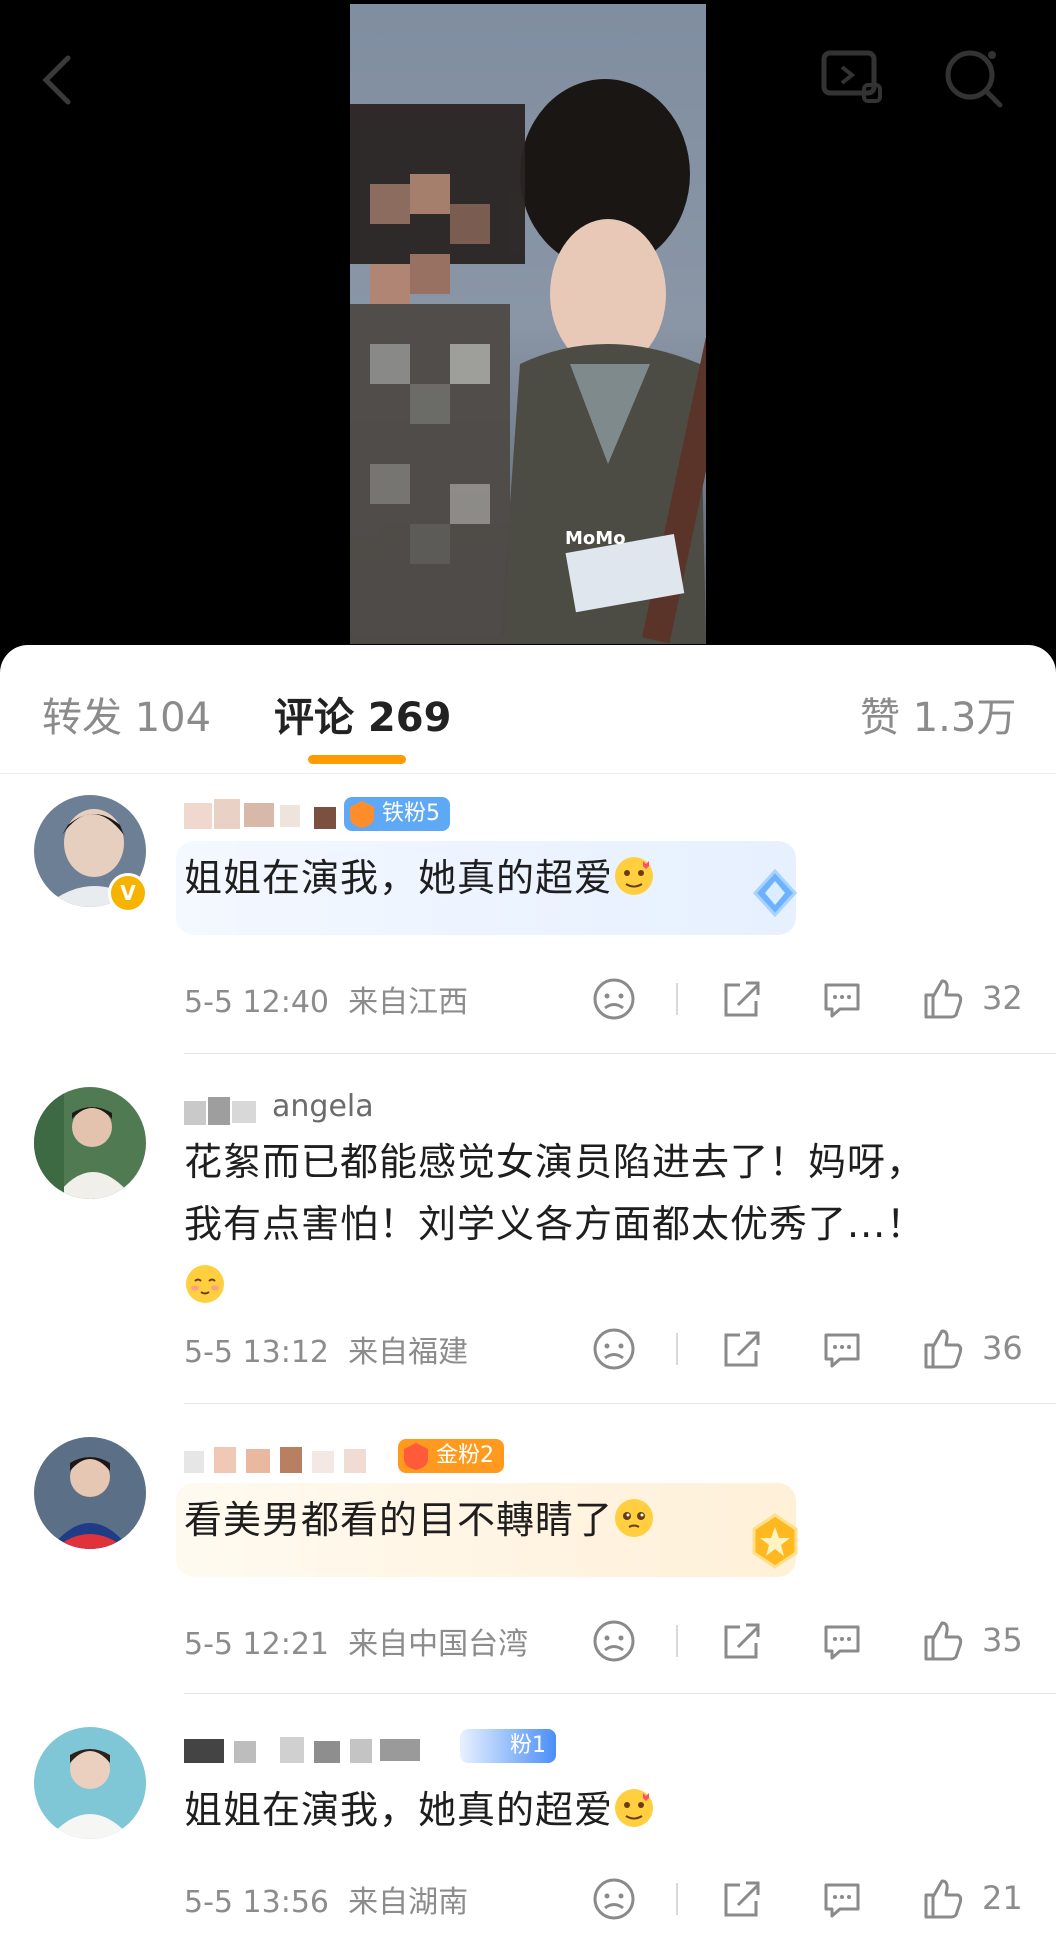 This screenshot has width=1056, height=1945. I want to click on like-count: 21, so click(1002, 1898).